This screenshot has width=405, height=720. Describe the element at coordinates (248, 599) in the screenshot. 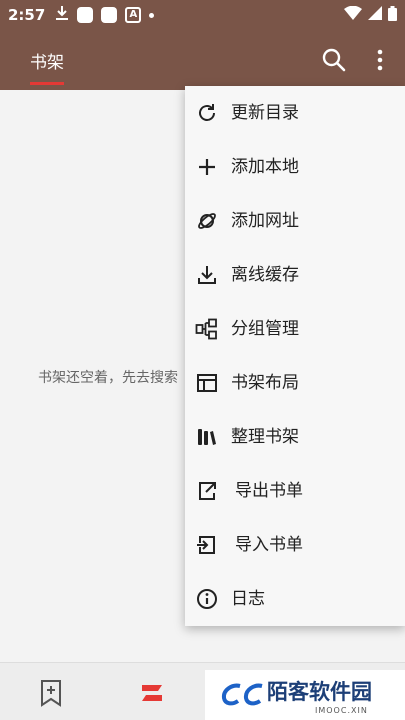

I see `menu-item-label: 日志` at that location.